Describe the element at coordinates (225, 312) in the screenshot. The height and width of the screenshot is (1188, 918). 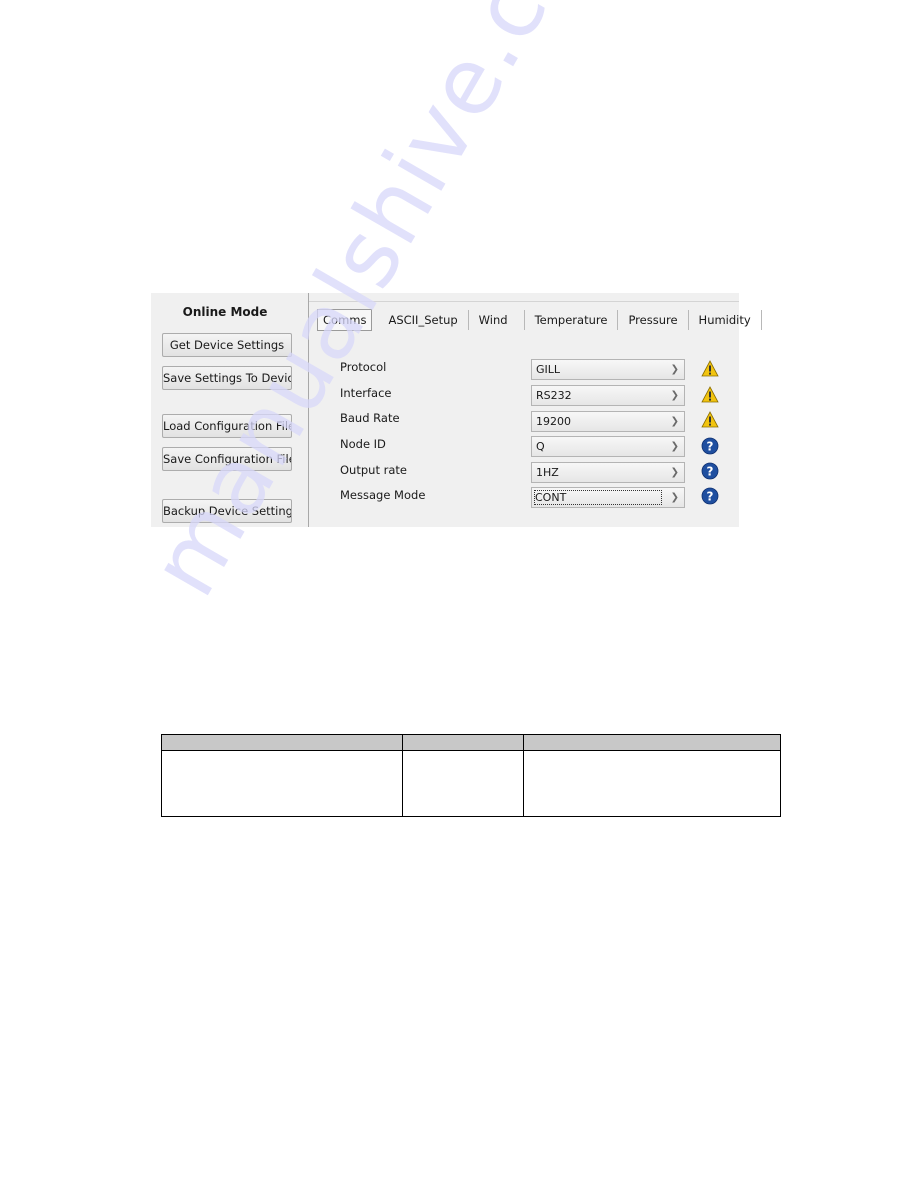
I see `online-mode-title: Online Mode` at that location.